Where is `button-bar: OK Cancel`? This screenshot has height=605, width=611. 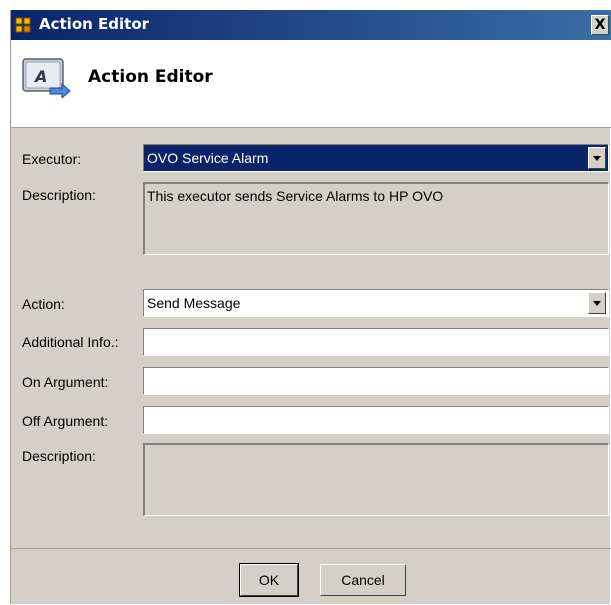
button-bar: OK Cancel is located at coordinates (311, 576).